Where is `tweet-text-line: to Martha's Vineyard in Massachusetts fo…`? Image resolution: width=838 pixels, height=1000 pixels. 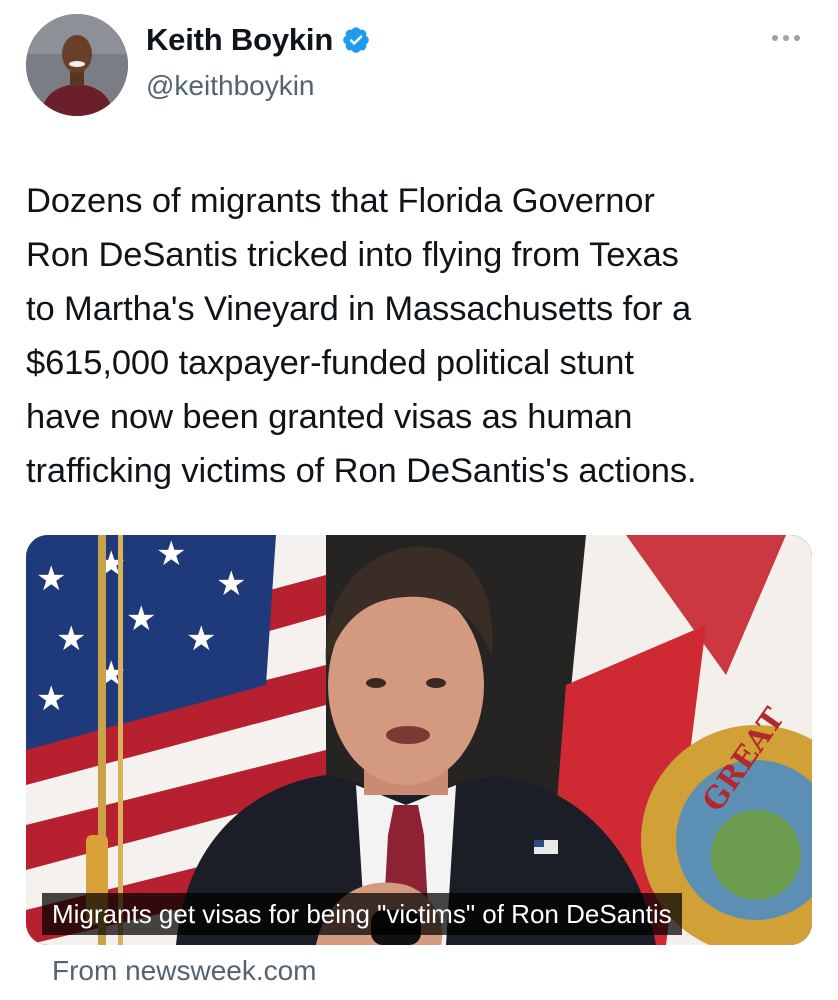 tweet-text-line: to Martha's Vineyard in Massachusetts fo… is located at coordinates (359, 309).